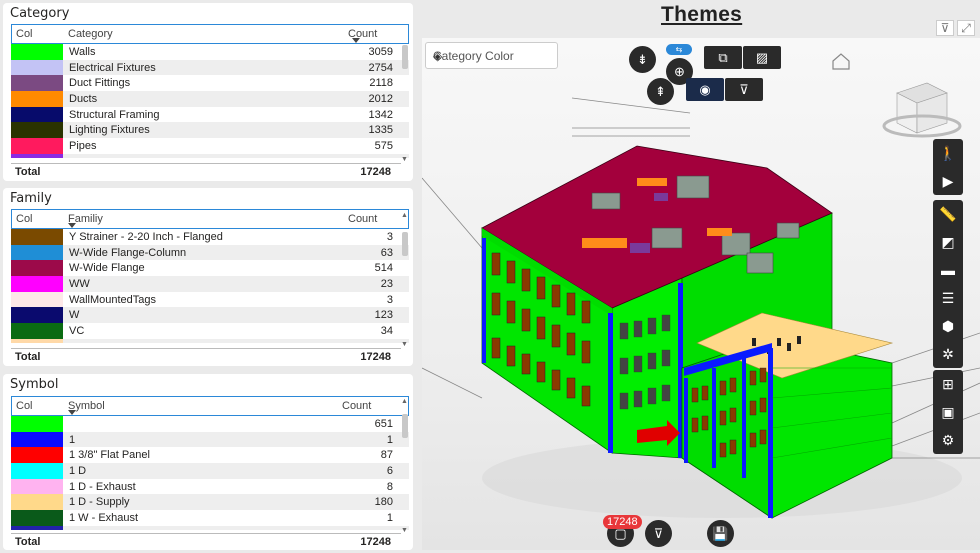 This screenshot has height=553, width=980. I want to click on table-row: 1 D 6, so click(210, 471).